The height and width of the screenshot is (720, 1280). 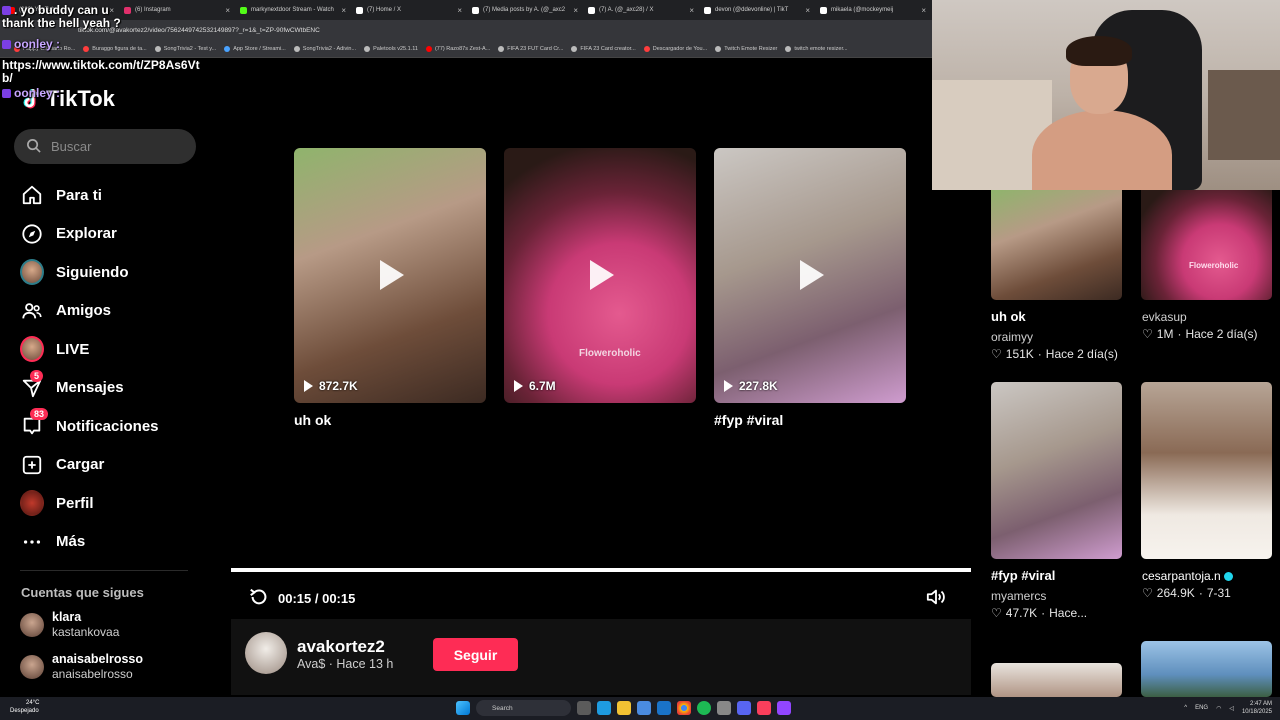 What do you see at coordinates (475, 654) in the screenshot?
I see `follow-button: Seguir` at bounding box center [475, 654].